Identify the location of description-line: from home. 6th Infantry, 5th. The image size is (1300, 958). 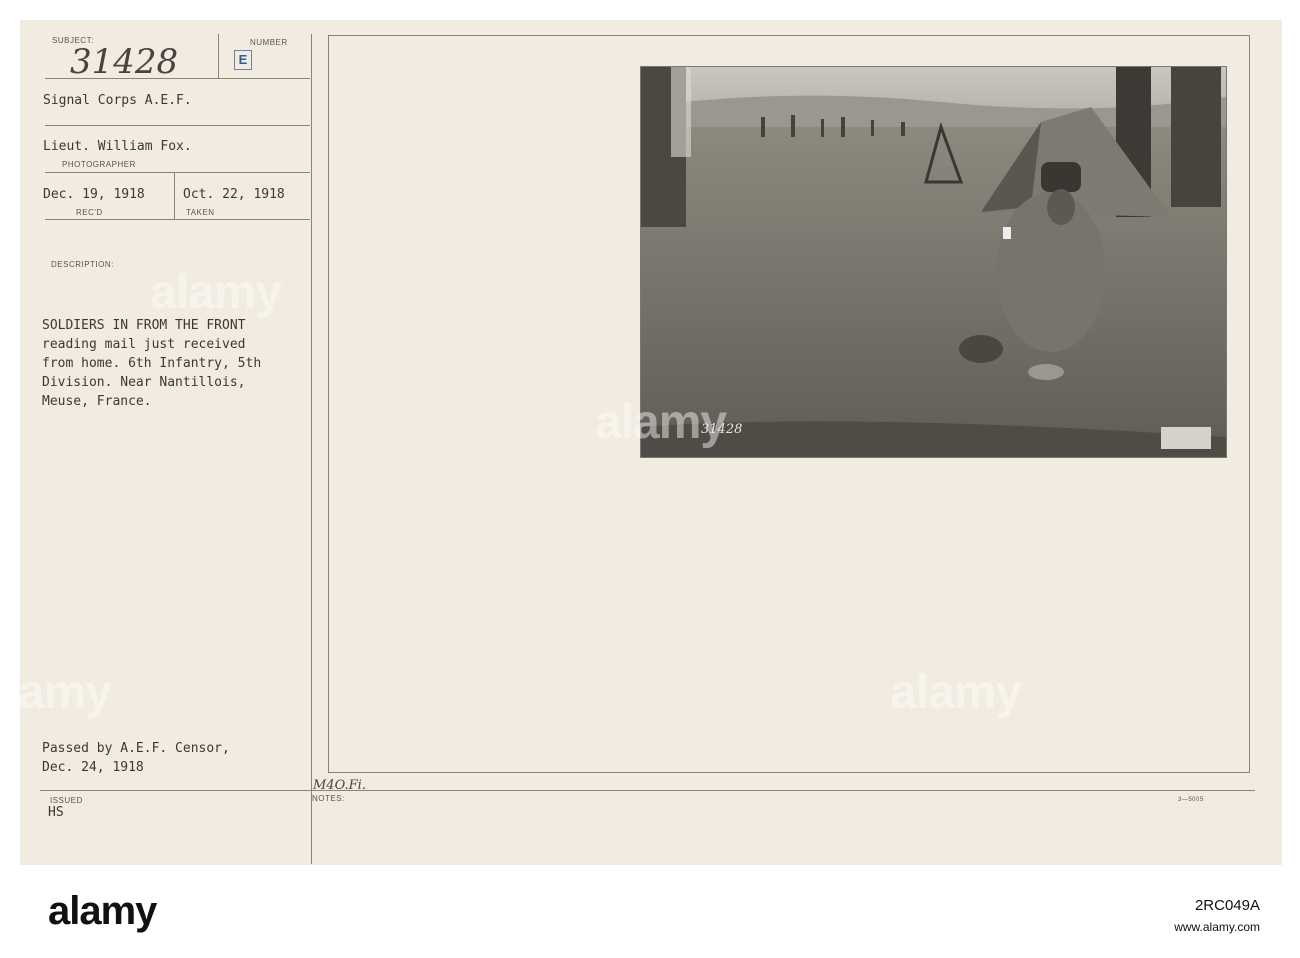
(152, 363).